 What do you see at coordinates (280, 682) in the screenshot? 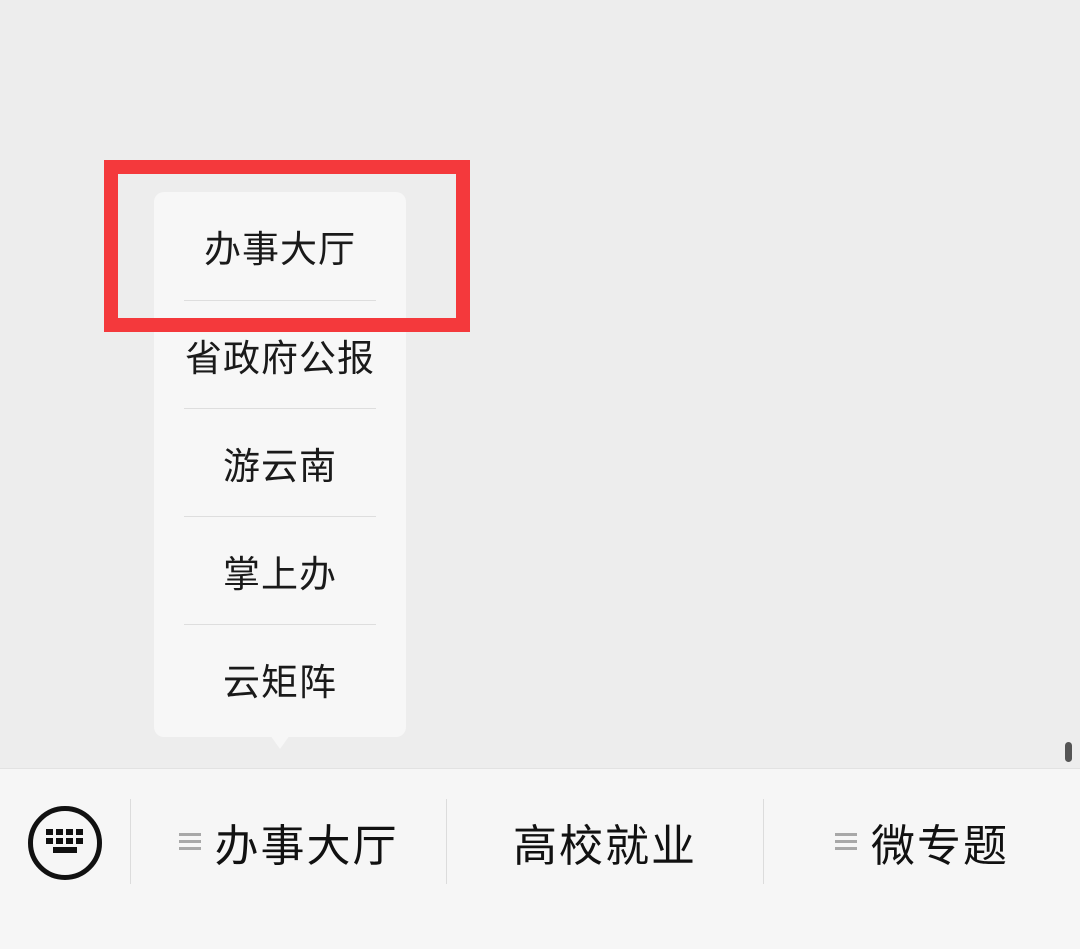
I see `submenu-item-label: 云矩阵` at bounding box center [280, 682].